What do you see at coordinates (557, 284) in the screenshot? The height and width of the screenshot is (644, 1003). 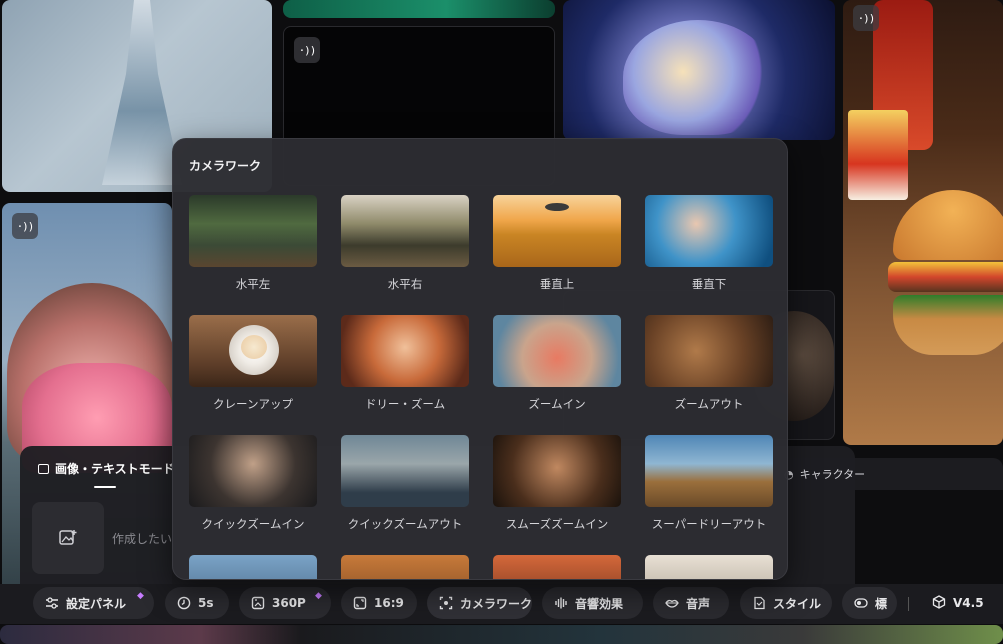 I see `camera-option-label: 垂直上` at bounding box center [557, 284].